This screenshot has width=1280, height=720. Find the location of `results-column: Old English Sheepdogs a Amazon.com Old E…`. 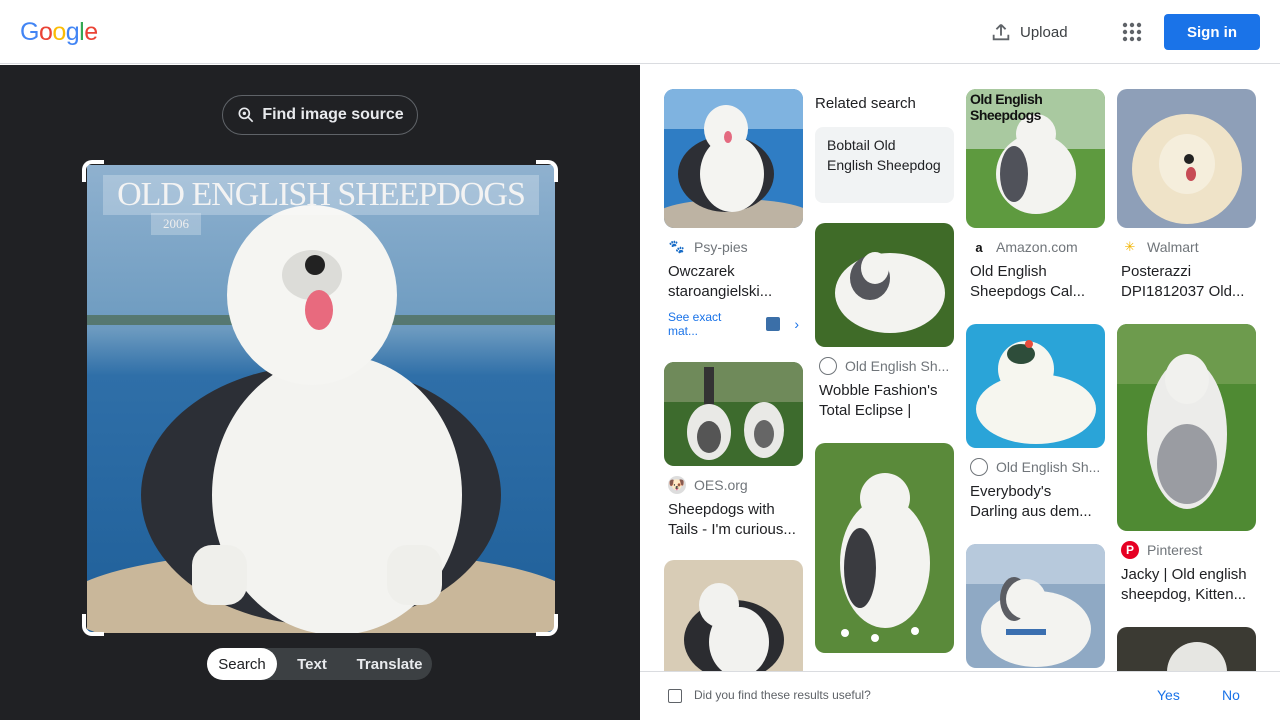

results-column: Old English Sheepdogs a Amazon.com Old E… is located at coordinates (1035, 380).